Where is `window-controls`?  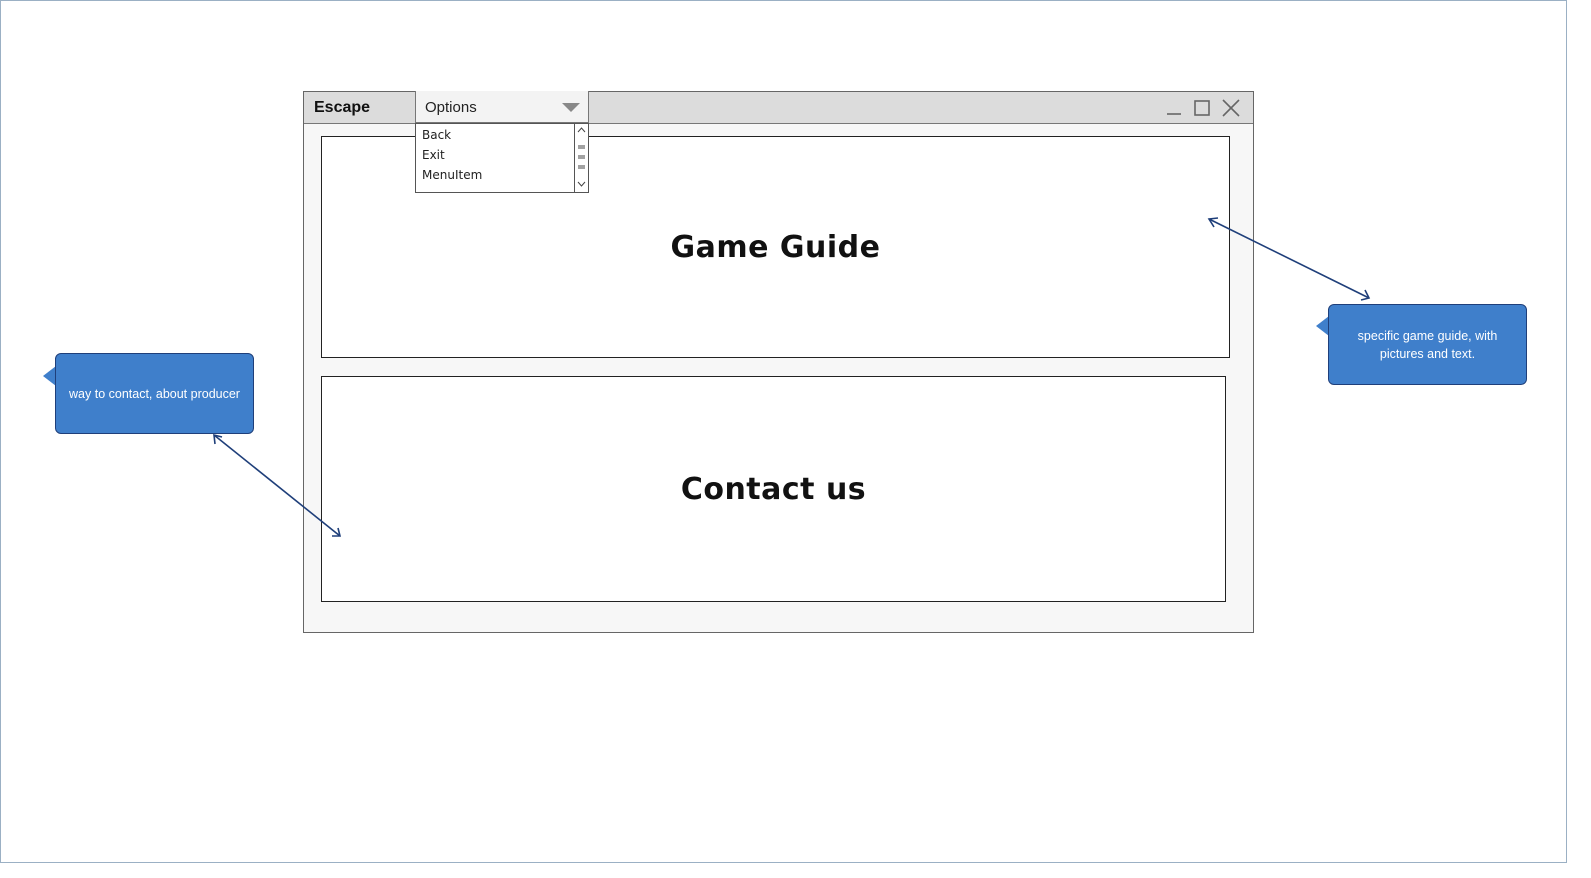
window-controls is located at coordinates (1203, 108).